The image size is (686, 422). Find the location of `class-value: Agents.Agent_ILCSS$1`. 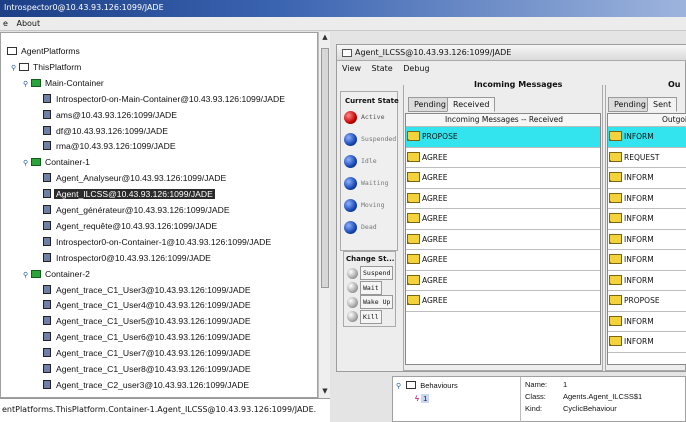

class-value: Agents.Agent_ILCSS$1 is located at coordinates (603, 396).